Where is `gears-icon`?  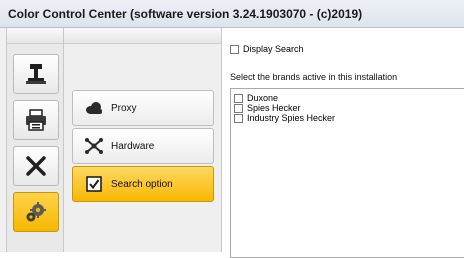
gears-icon is located at coordinates (36, 212).